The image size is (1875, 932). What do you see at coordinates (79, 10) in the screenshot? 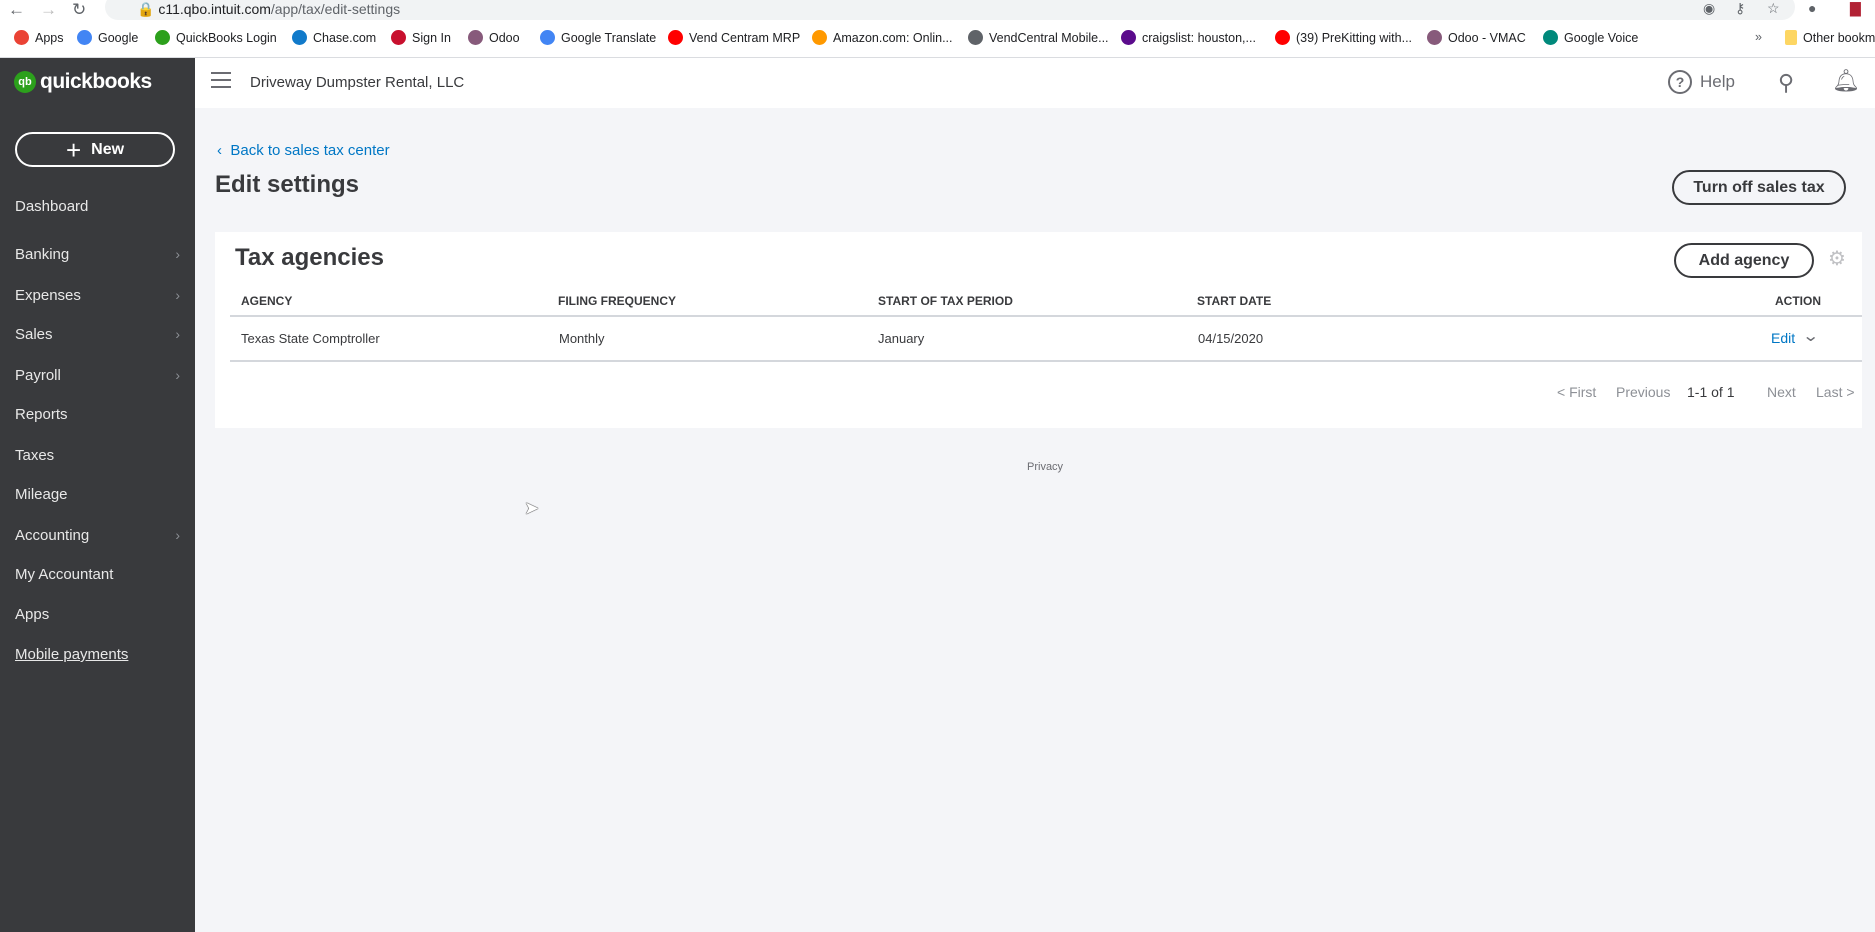
I see `reload-icon: ↻` at bounding box center [79, 10].